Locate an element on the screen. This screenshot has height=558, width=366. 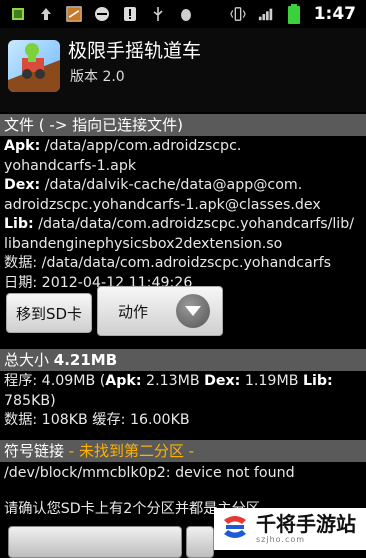
data-cache-size: 数据: 108KB 缓存: 16.00KB is located at coordinates (97, 420).